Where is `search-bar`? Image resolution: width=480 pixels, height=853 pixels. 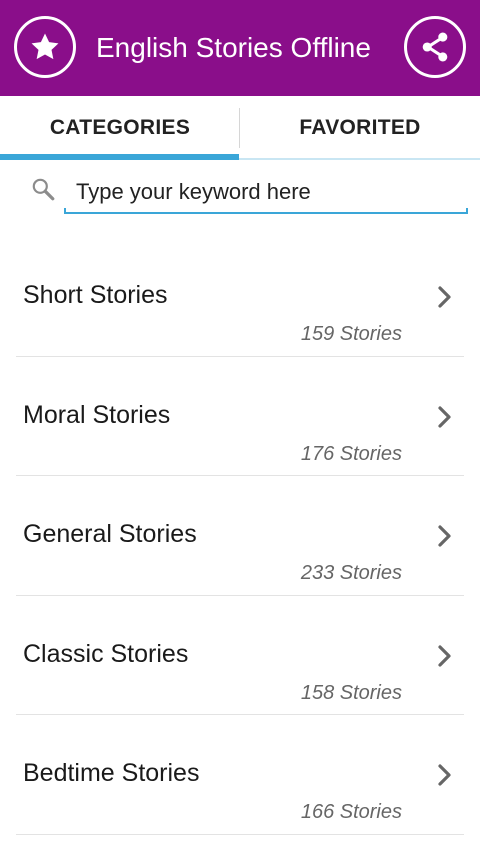
search-bar is located at coordinates (240, 190).